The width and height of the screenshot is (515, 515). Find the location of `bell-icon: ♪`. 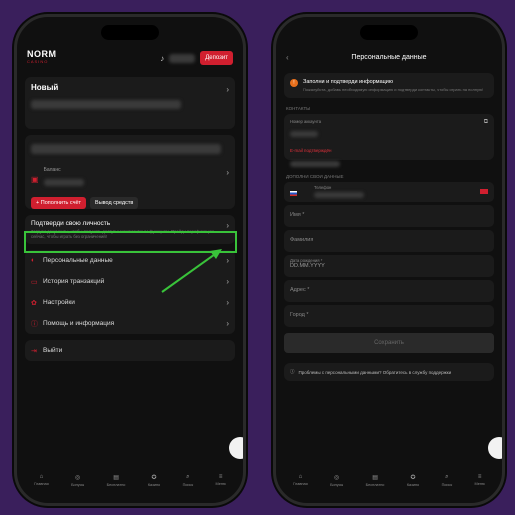

bell-icon: ♪ is located at coordinates (162, 58).